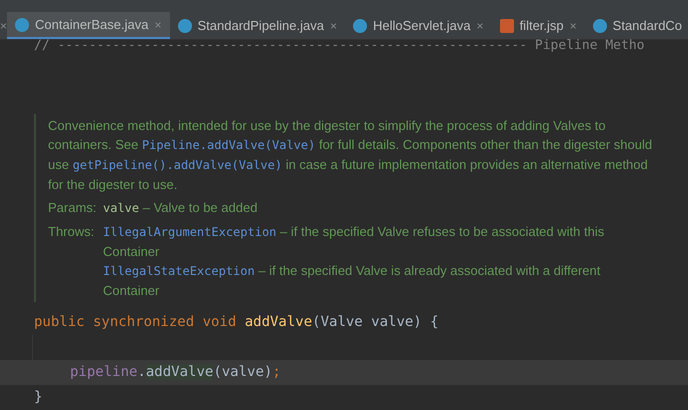  What do you see at coordinates (339, 47) in the screenshot?
I see `code-line: // ------------------------------------------------------------ Pipeline Metho` at bounding box center [339, 47].